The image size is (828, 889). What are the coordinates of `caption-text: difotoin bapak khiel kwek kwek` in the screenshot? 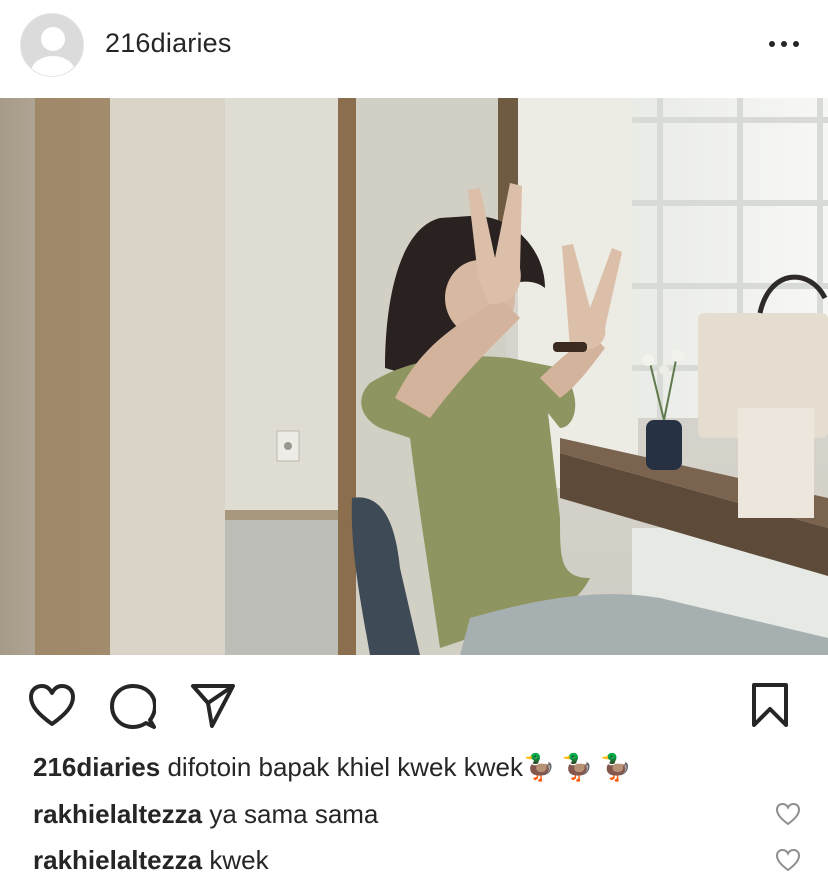 It's located at (345, 767).